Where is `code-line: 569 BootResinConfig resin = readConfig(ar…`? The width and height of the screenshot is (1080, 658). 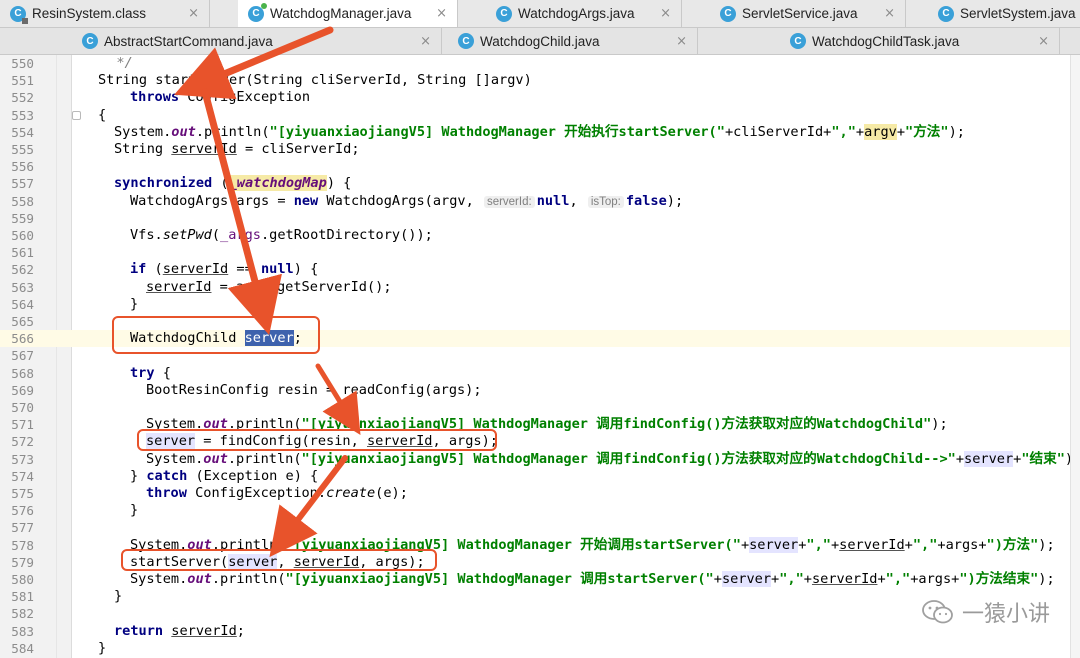
code-line: 569 BootResinConfig resin = readConfig(ar… is located at coordinates (246, 389).